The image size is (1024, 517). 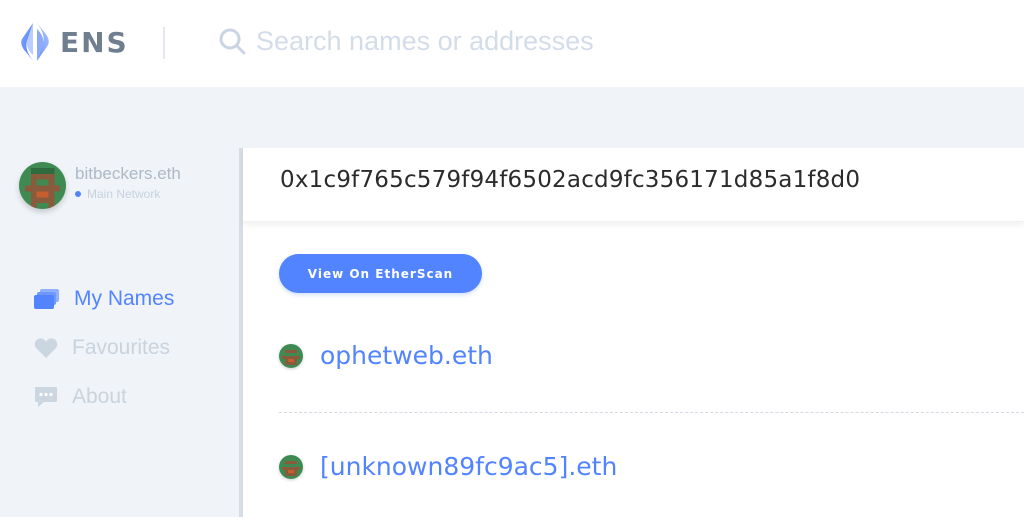 I want to click on name-list-item: [unknown89fc9ac5].eth, so click(x=448, y=466).